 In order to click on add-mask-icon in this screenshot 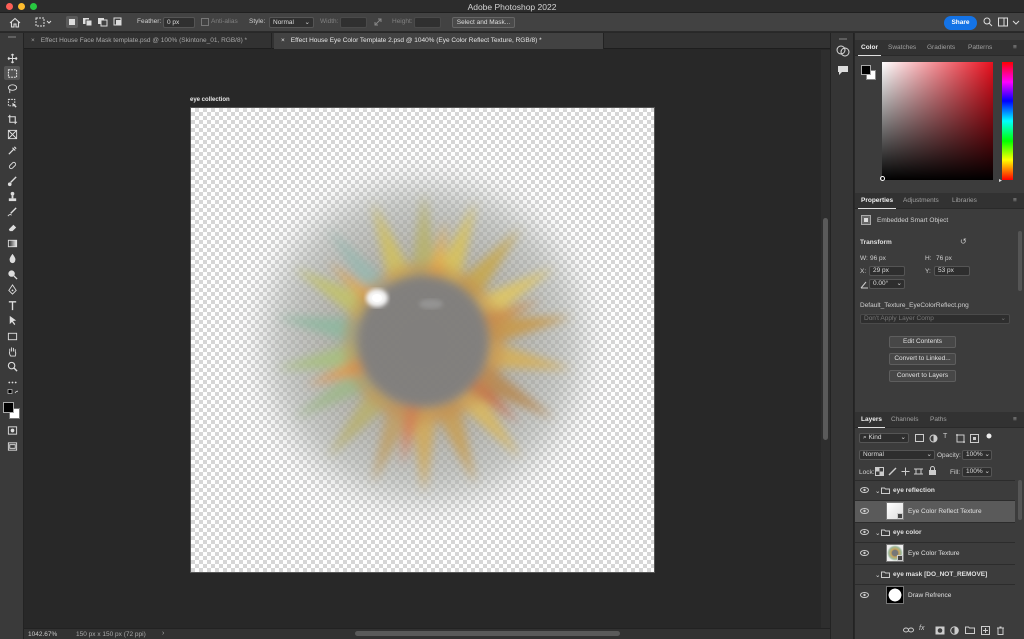, I will do `click(940, 631)`.